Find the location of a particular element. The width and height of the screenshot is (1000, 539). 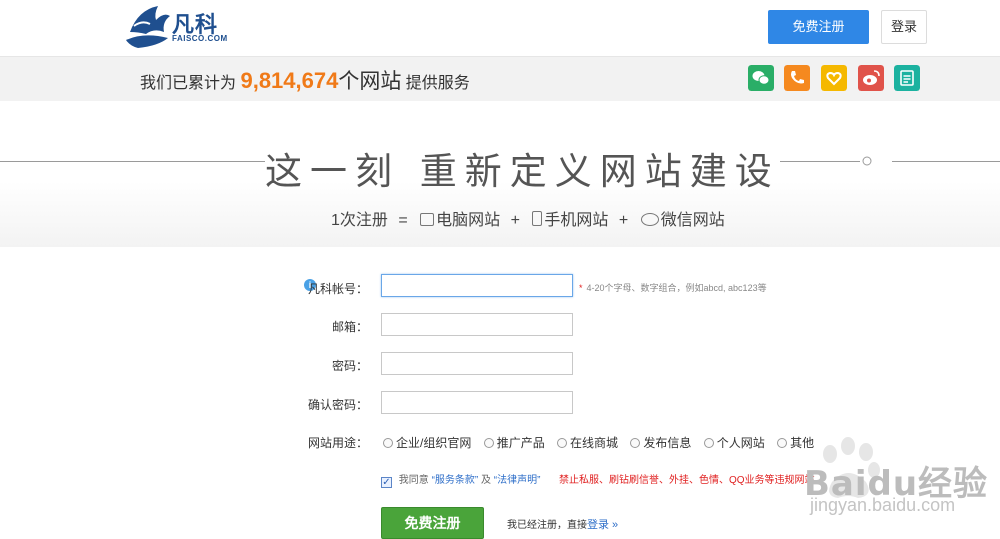

brand-domain: FAISCO.COM is located at coordinates (200, 38).